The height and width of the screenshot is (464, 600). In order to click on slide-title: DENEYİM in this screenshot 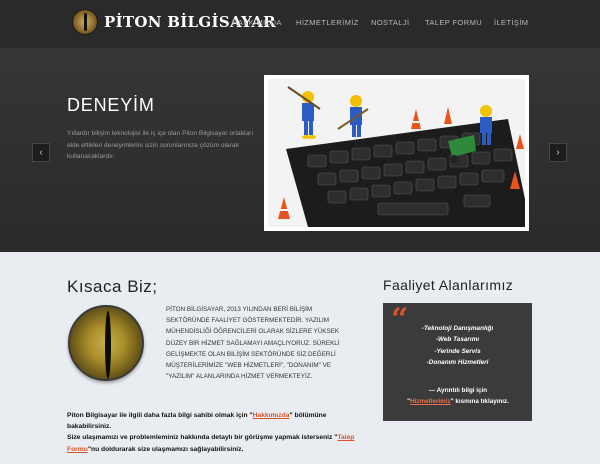, I will do `click(111, 105)`.